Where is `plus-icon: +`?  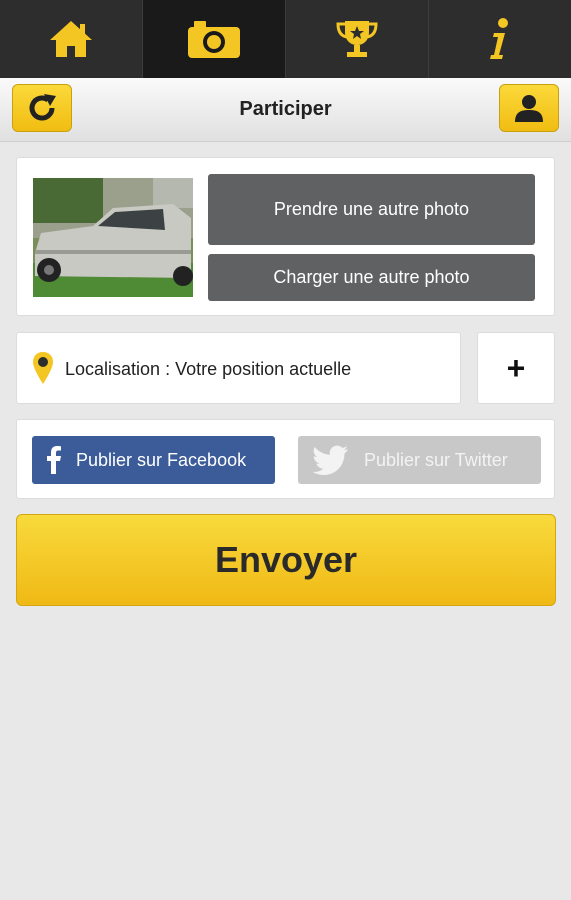
plus-icon: + is located at coordinates (516, 368).